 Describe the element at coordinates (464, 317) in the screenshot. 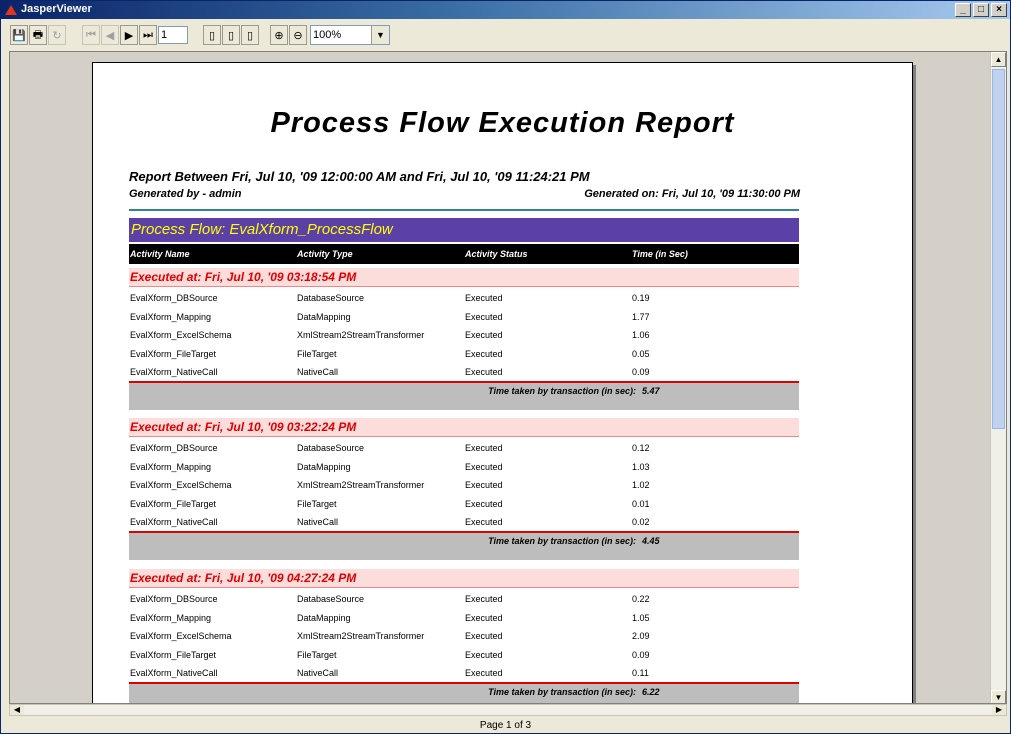

I see `table-row: EvalXform_Mapping DataMapping Executed 1.77` at that location.